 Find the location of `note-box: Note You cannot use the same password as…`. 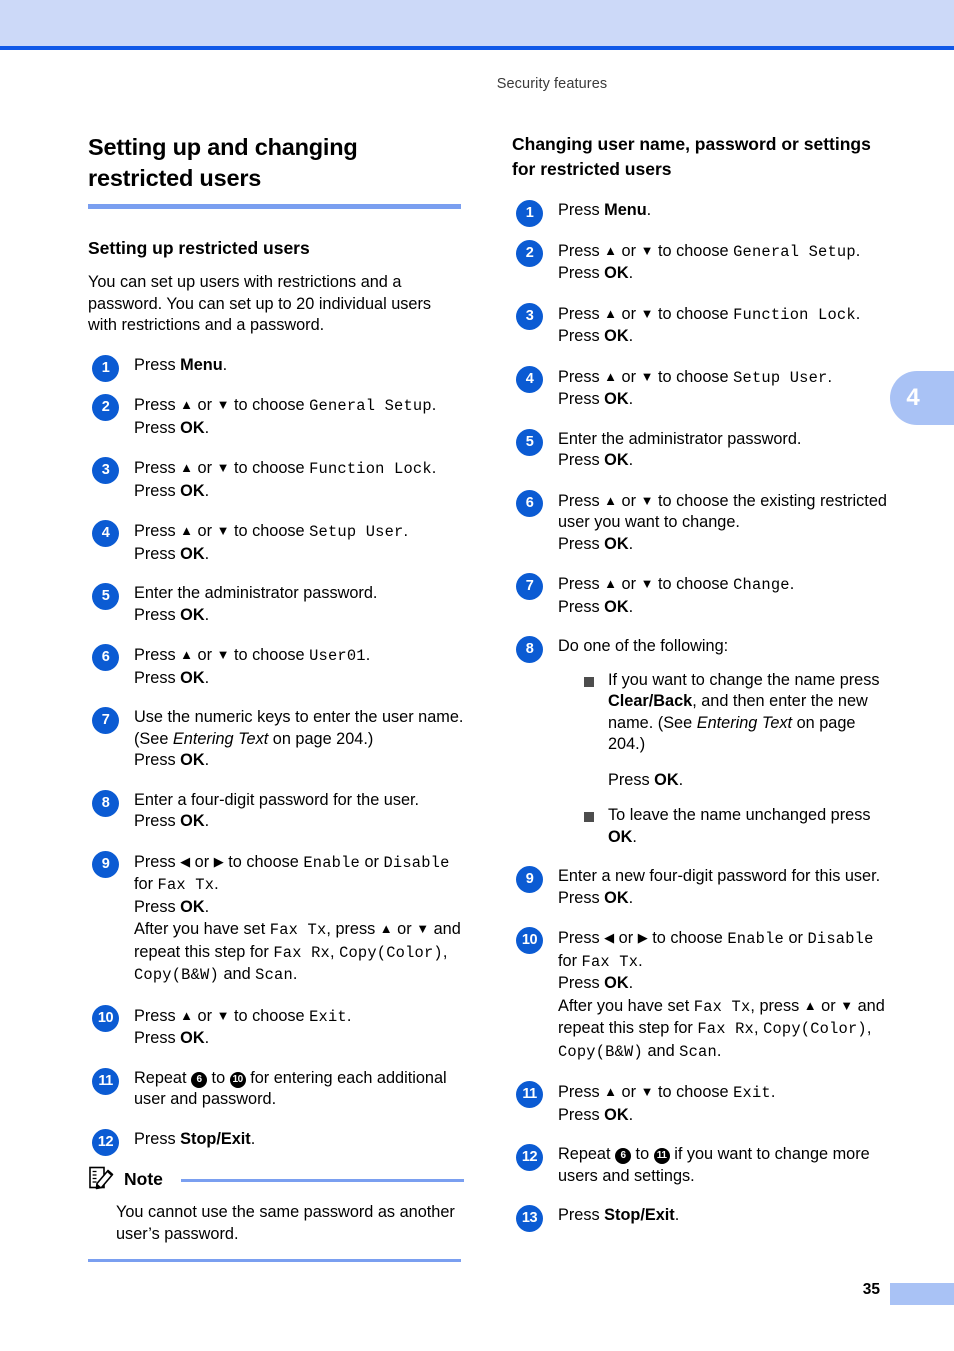

note-box: Note You cannot use the same password as… is located at coordinates (276, 1214).